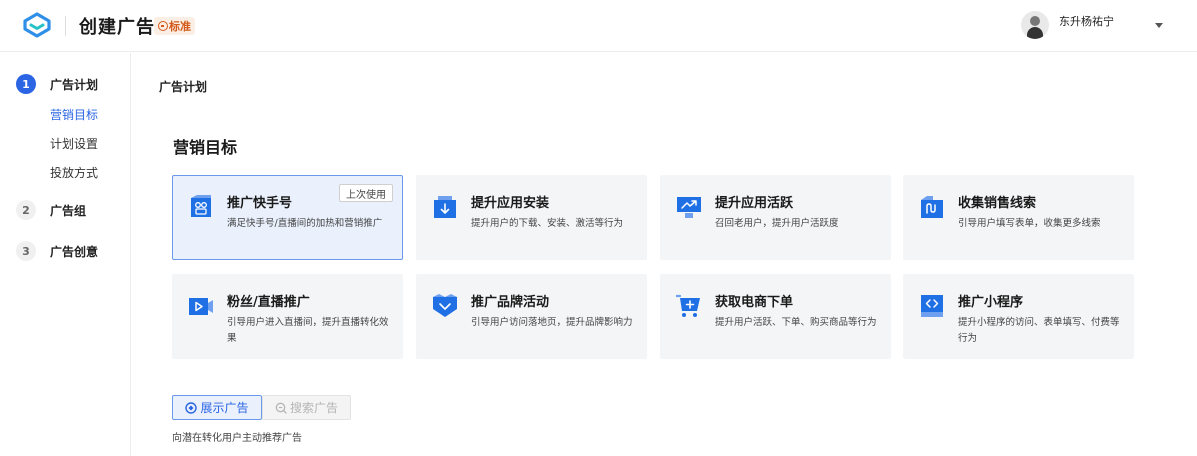 This screenshot has width=1197, height=456. I want to click on display-ad-icon, so click(191, 407).